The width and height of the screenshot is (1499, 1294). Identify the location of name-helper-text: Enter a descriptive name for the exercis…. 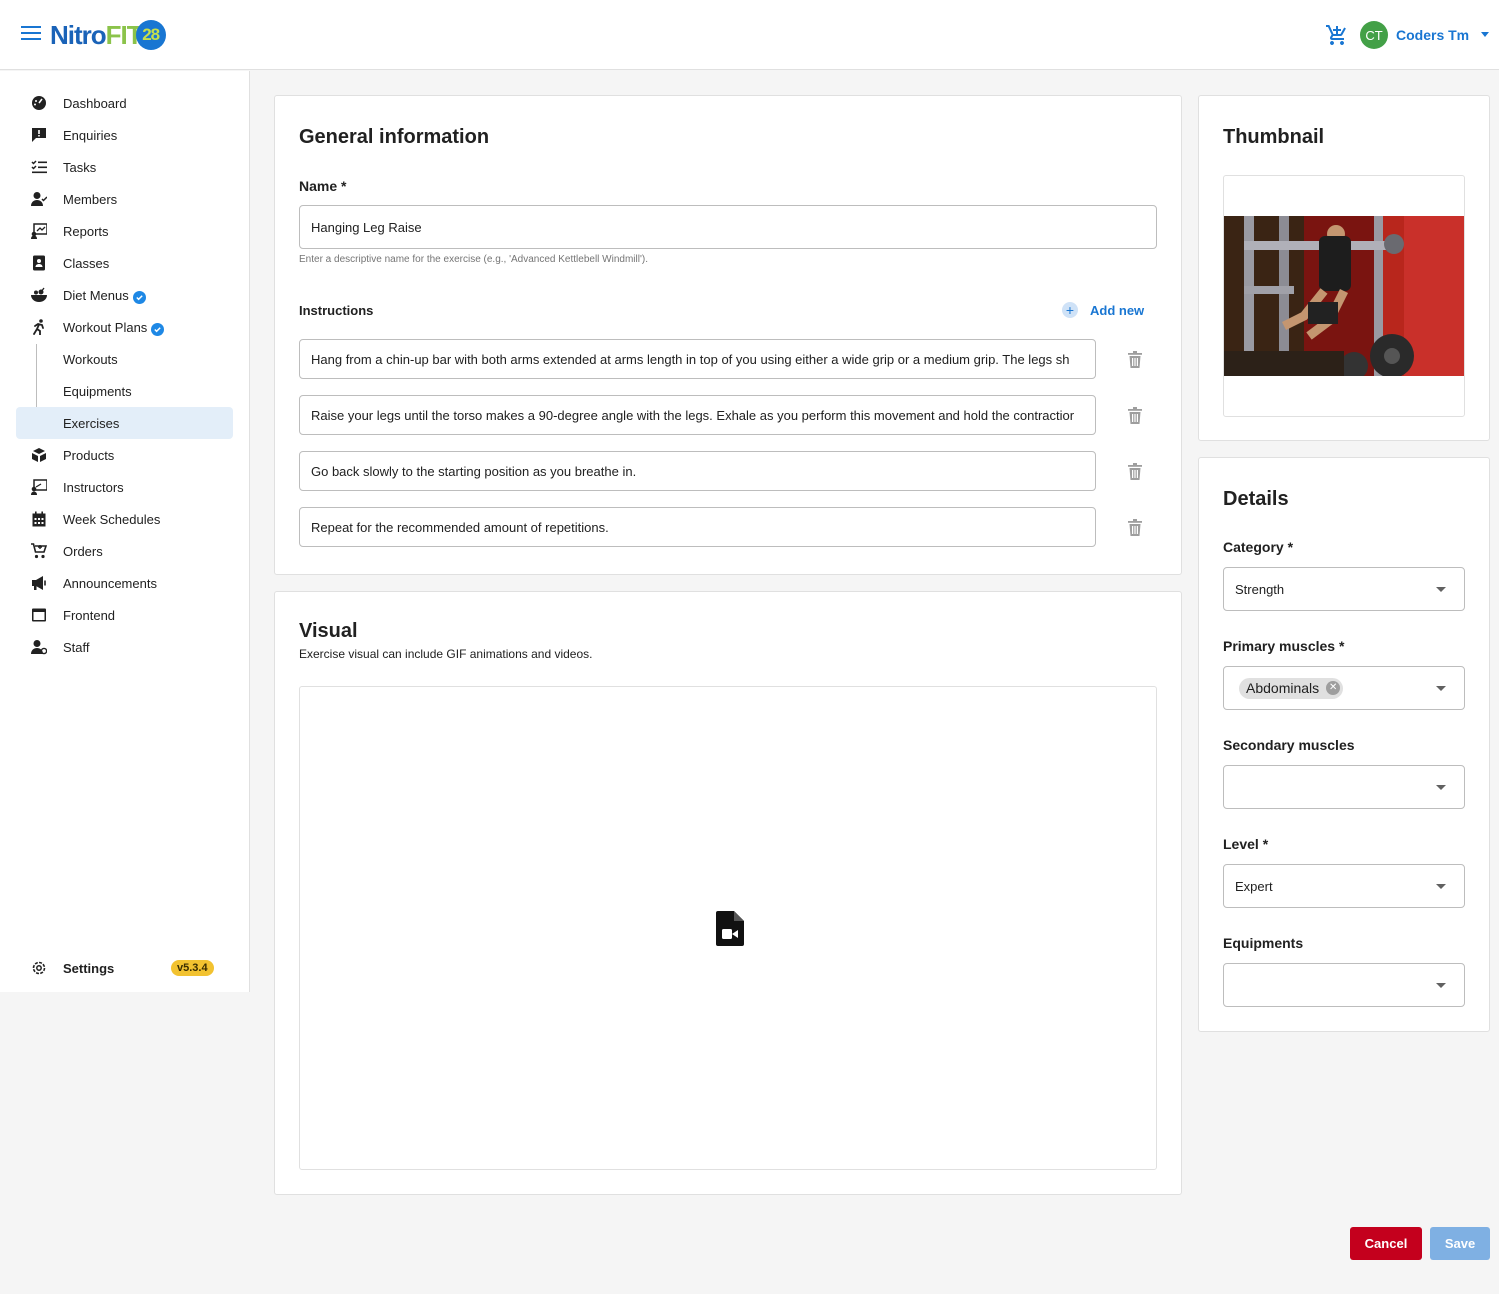
(473, 259).